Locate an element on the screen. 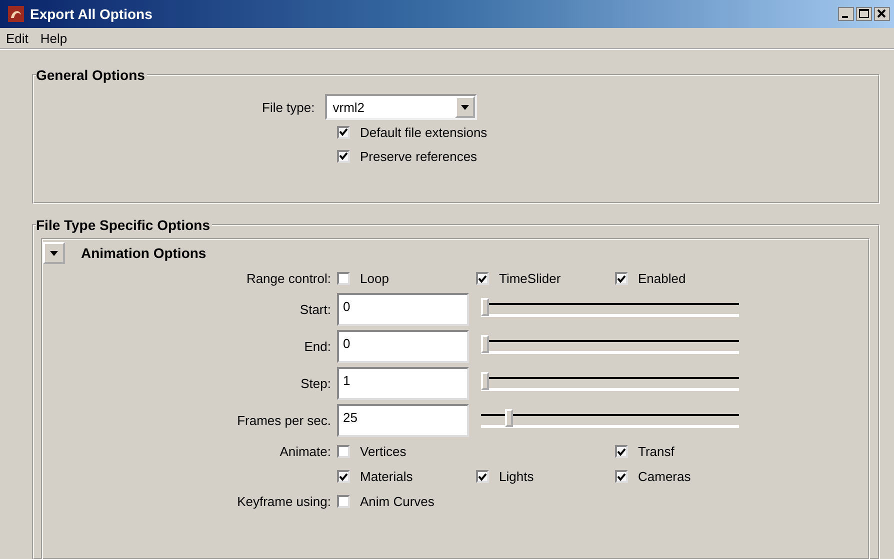 The height and width of the screenshot is (559, 894). close-icon is located at coordinates (882, 14).